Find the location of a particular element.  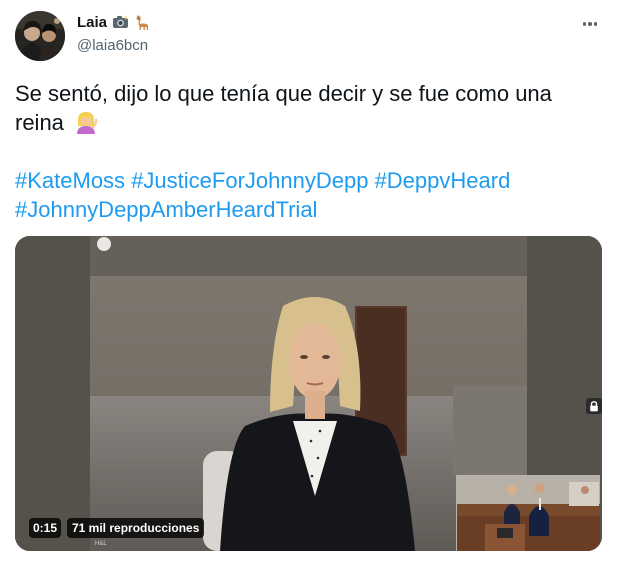

video-view-count: 71 mil reproducciones is located at coordinates (136, 528).